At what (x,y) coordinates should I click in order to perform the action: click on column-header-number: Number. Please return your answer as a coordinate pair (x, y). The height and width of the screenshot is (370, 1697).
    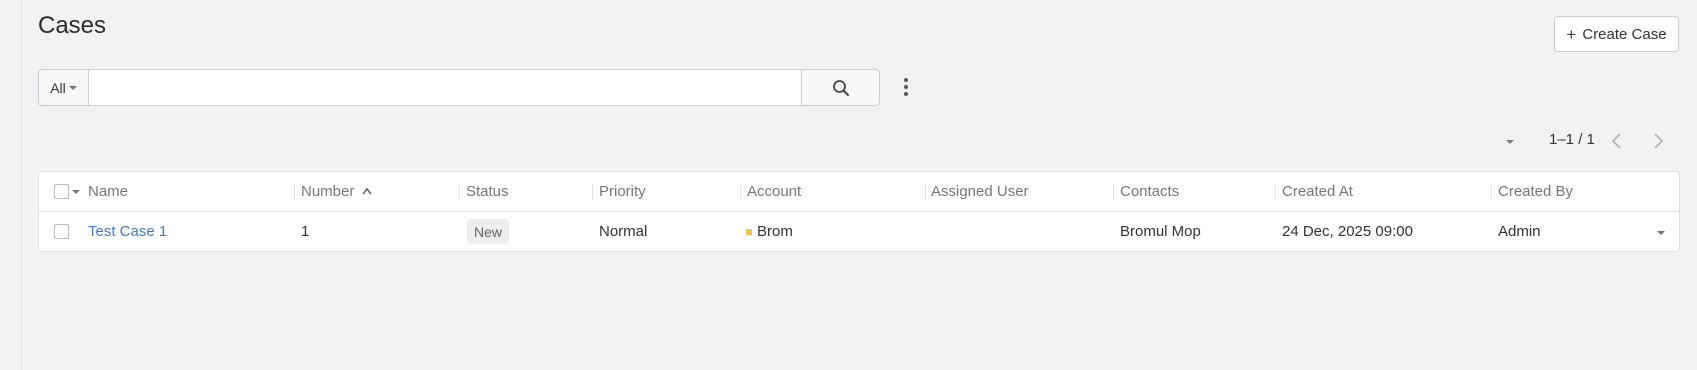
    Looking at the image, I should click on (337, 191).